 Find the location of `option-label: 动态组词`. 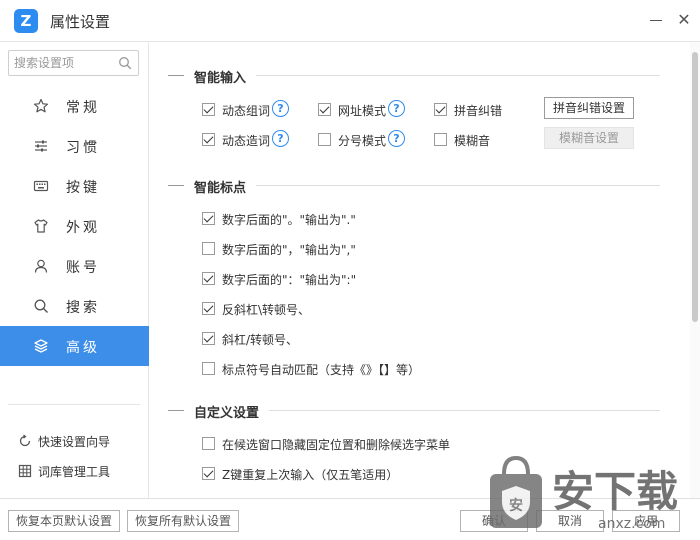

option-label: 动态组词 is located at coordinates (246, 111).